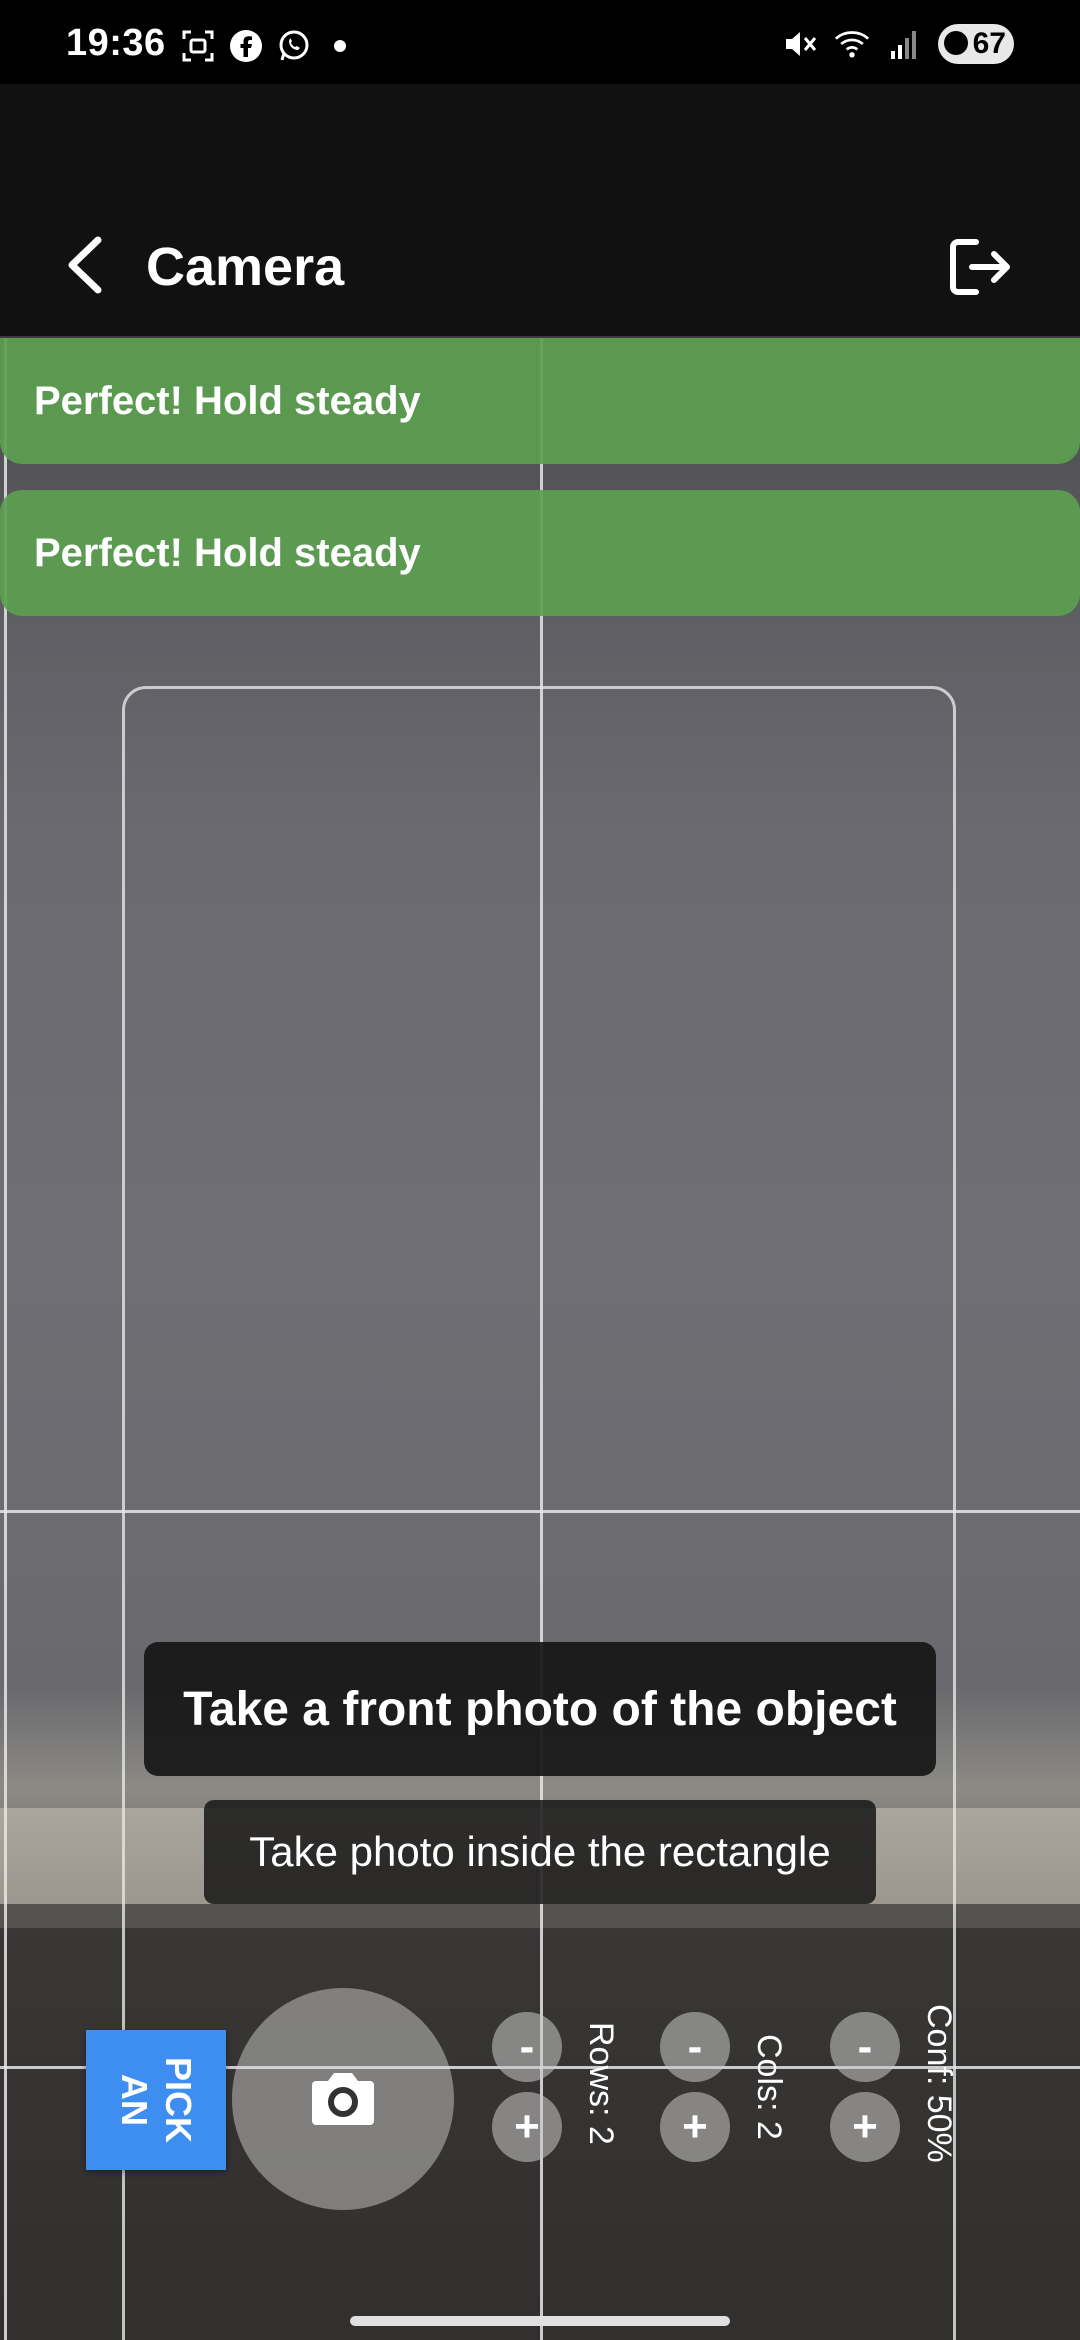  I want to click on wifi-icon, so click(852, 44).